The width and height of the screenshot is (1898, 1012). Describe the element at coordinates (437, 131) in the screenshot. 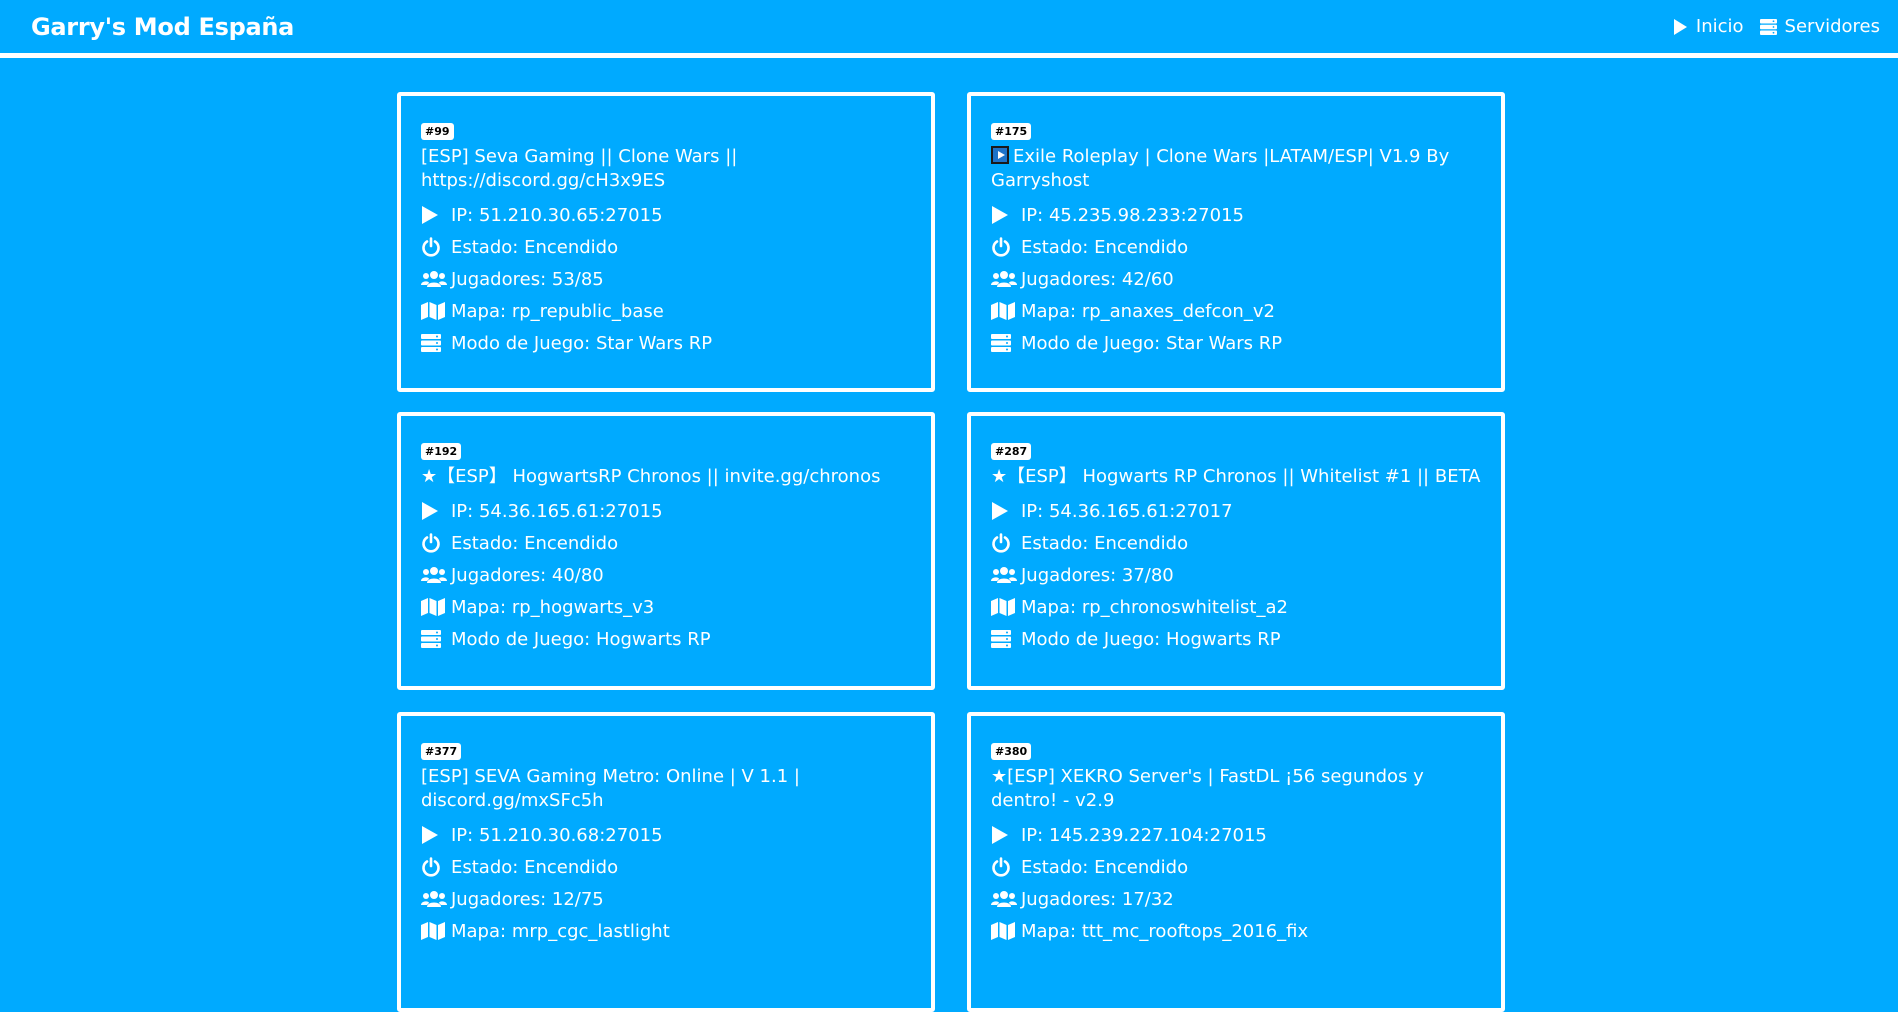

I see `rank-badge: #99` at that location.